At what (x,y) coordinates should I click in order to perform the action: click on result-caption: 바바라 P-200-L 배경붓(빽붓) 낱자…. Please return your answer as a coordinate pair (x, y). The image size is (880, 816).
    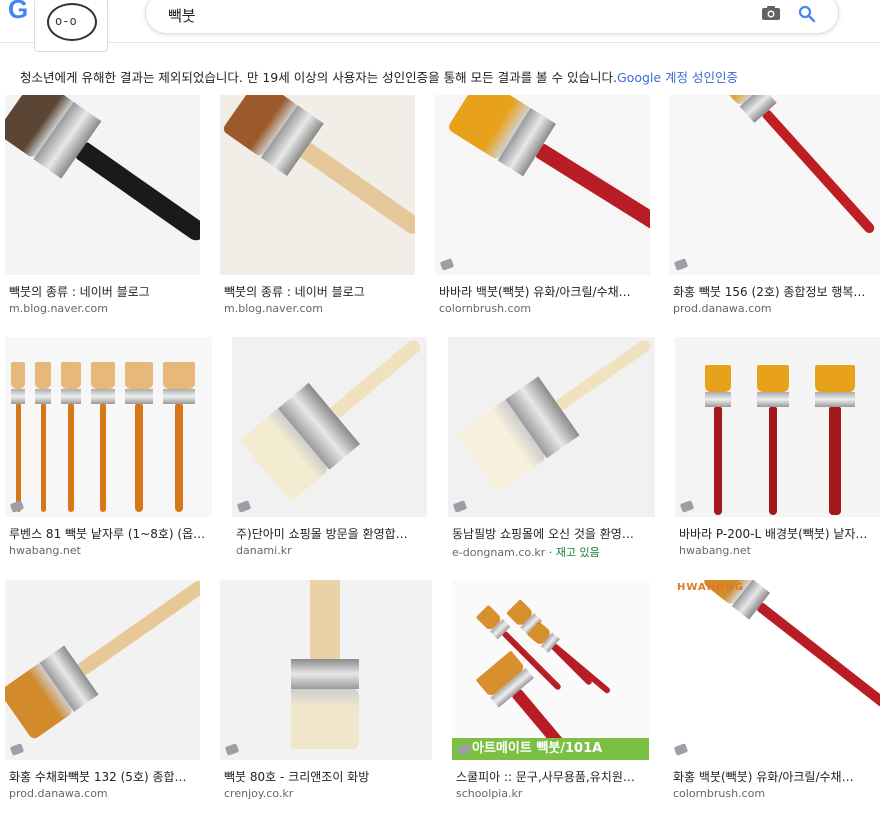
    Looking at the image, I should click on (779, 533).